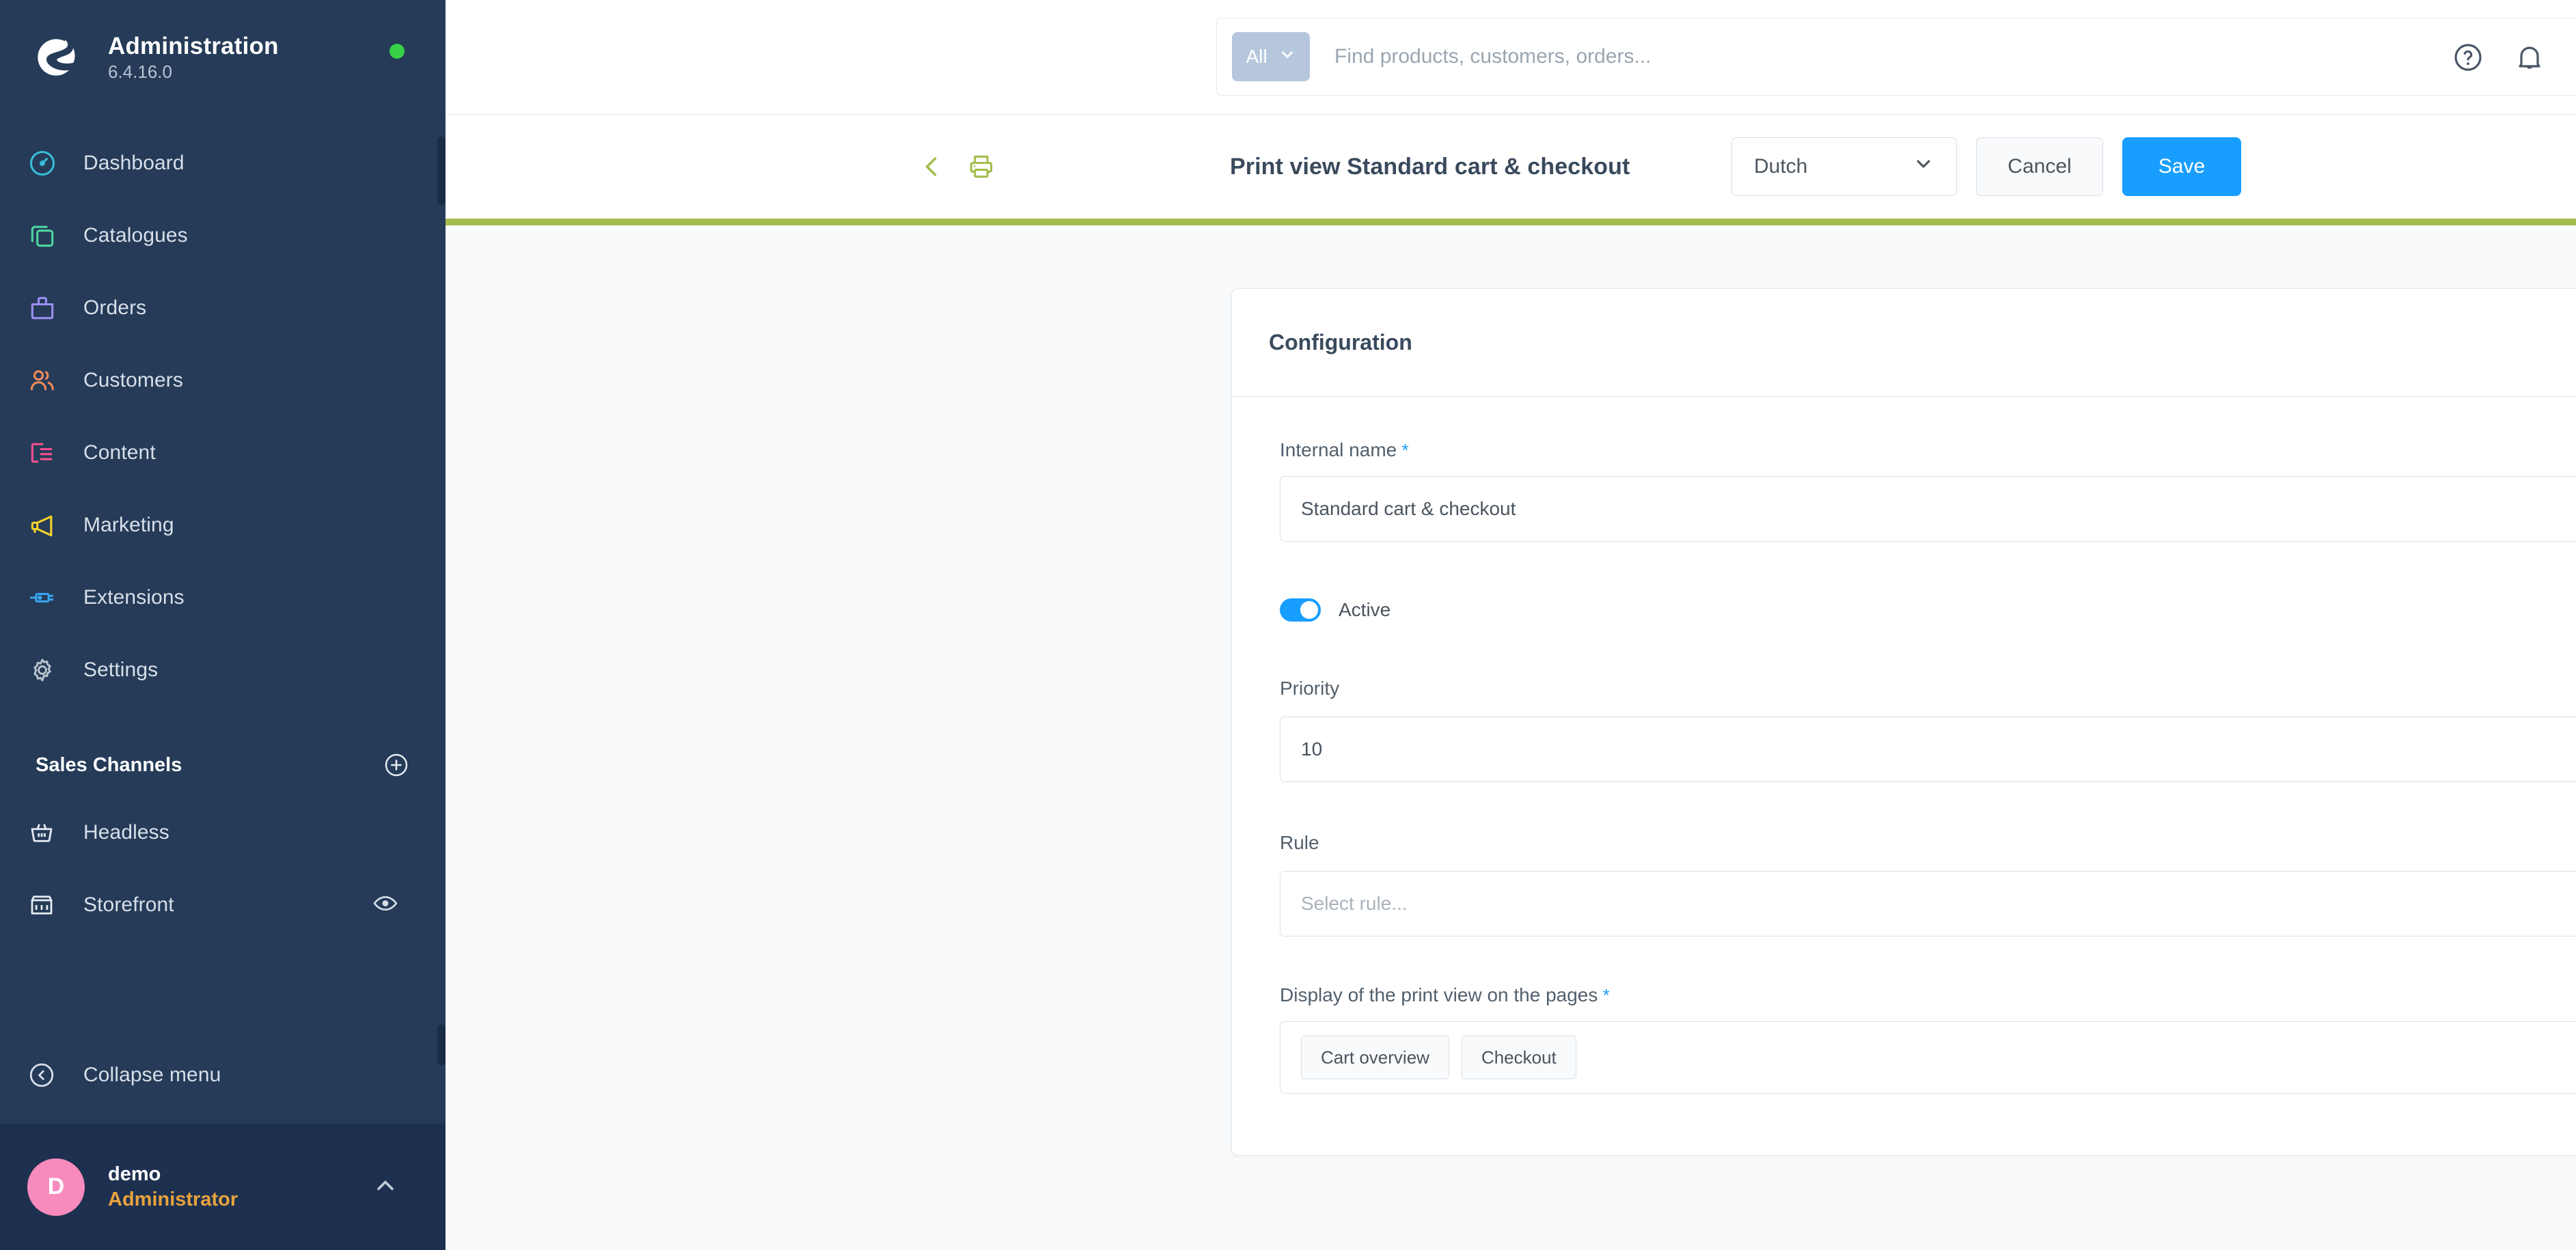  What do you see at coordinates (396, 765) in the screenshot?
I see `plus-circle-icon` at bounding box center [396, 765].